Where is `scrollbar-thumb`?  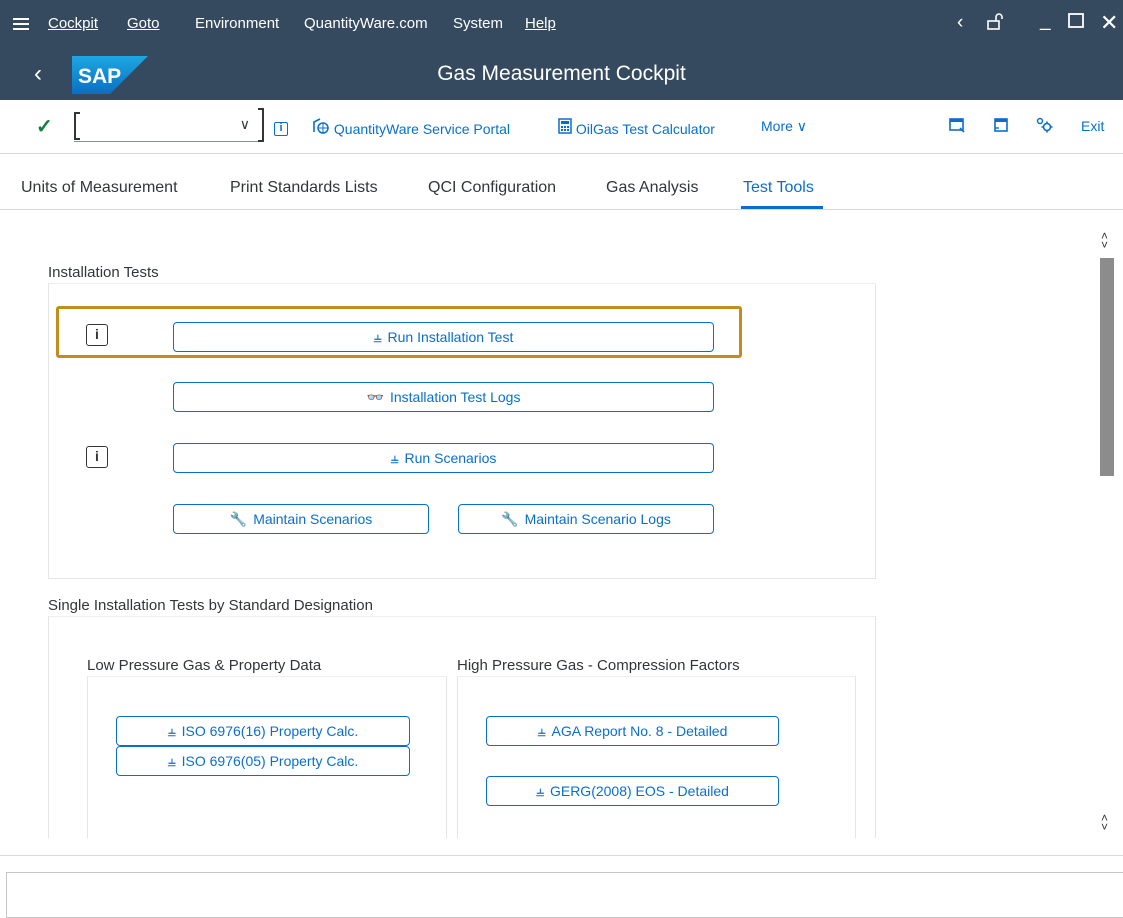 scrollbar-thumb is located at coordinates (1107, 367).